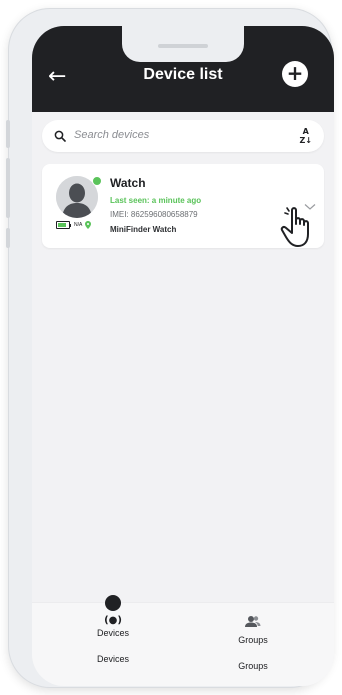 This screenshot has height=695, width=342. I want to click on online-status-dot, so click(97, 181).